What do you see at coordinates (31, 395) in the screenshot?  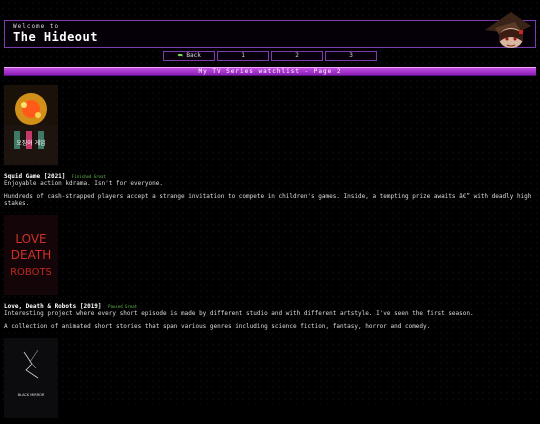 I see `svg-text: BLACK MIRROR` at bounding box center [31, 395].